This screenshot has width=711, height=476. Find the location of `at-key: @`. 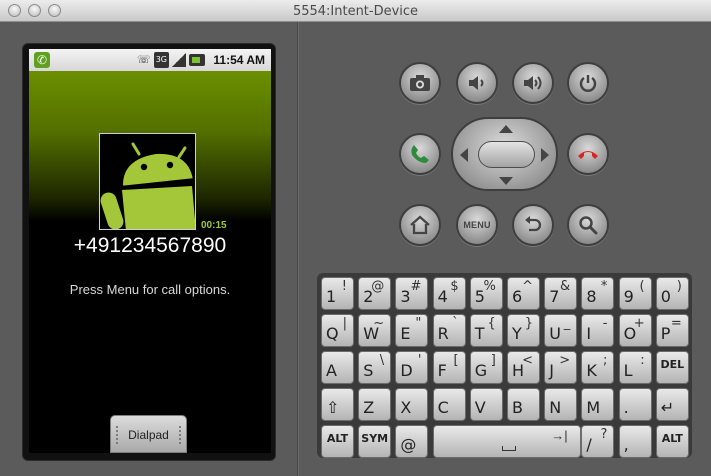

at-key: @ is located at coordinates (412, 441).